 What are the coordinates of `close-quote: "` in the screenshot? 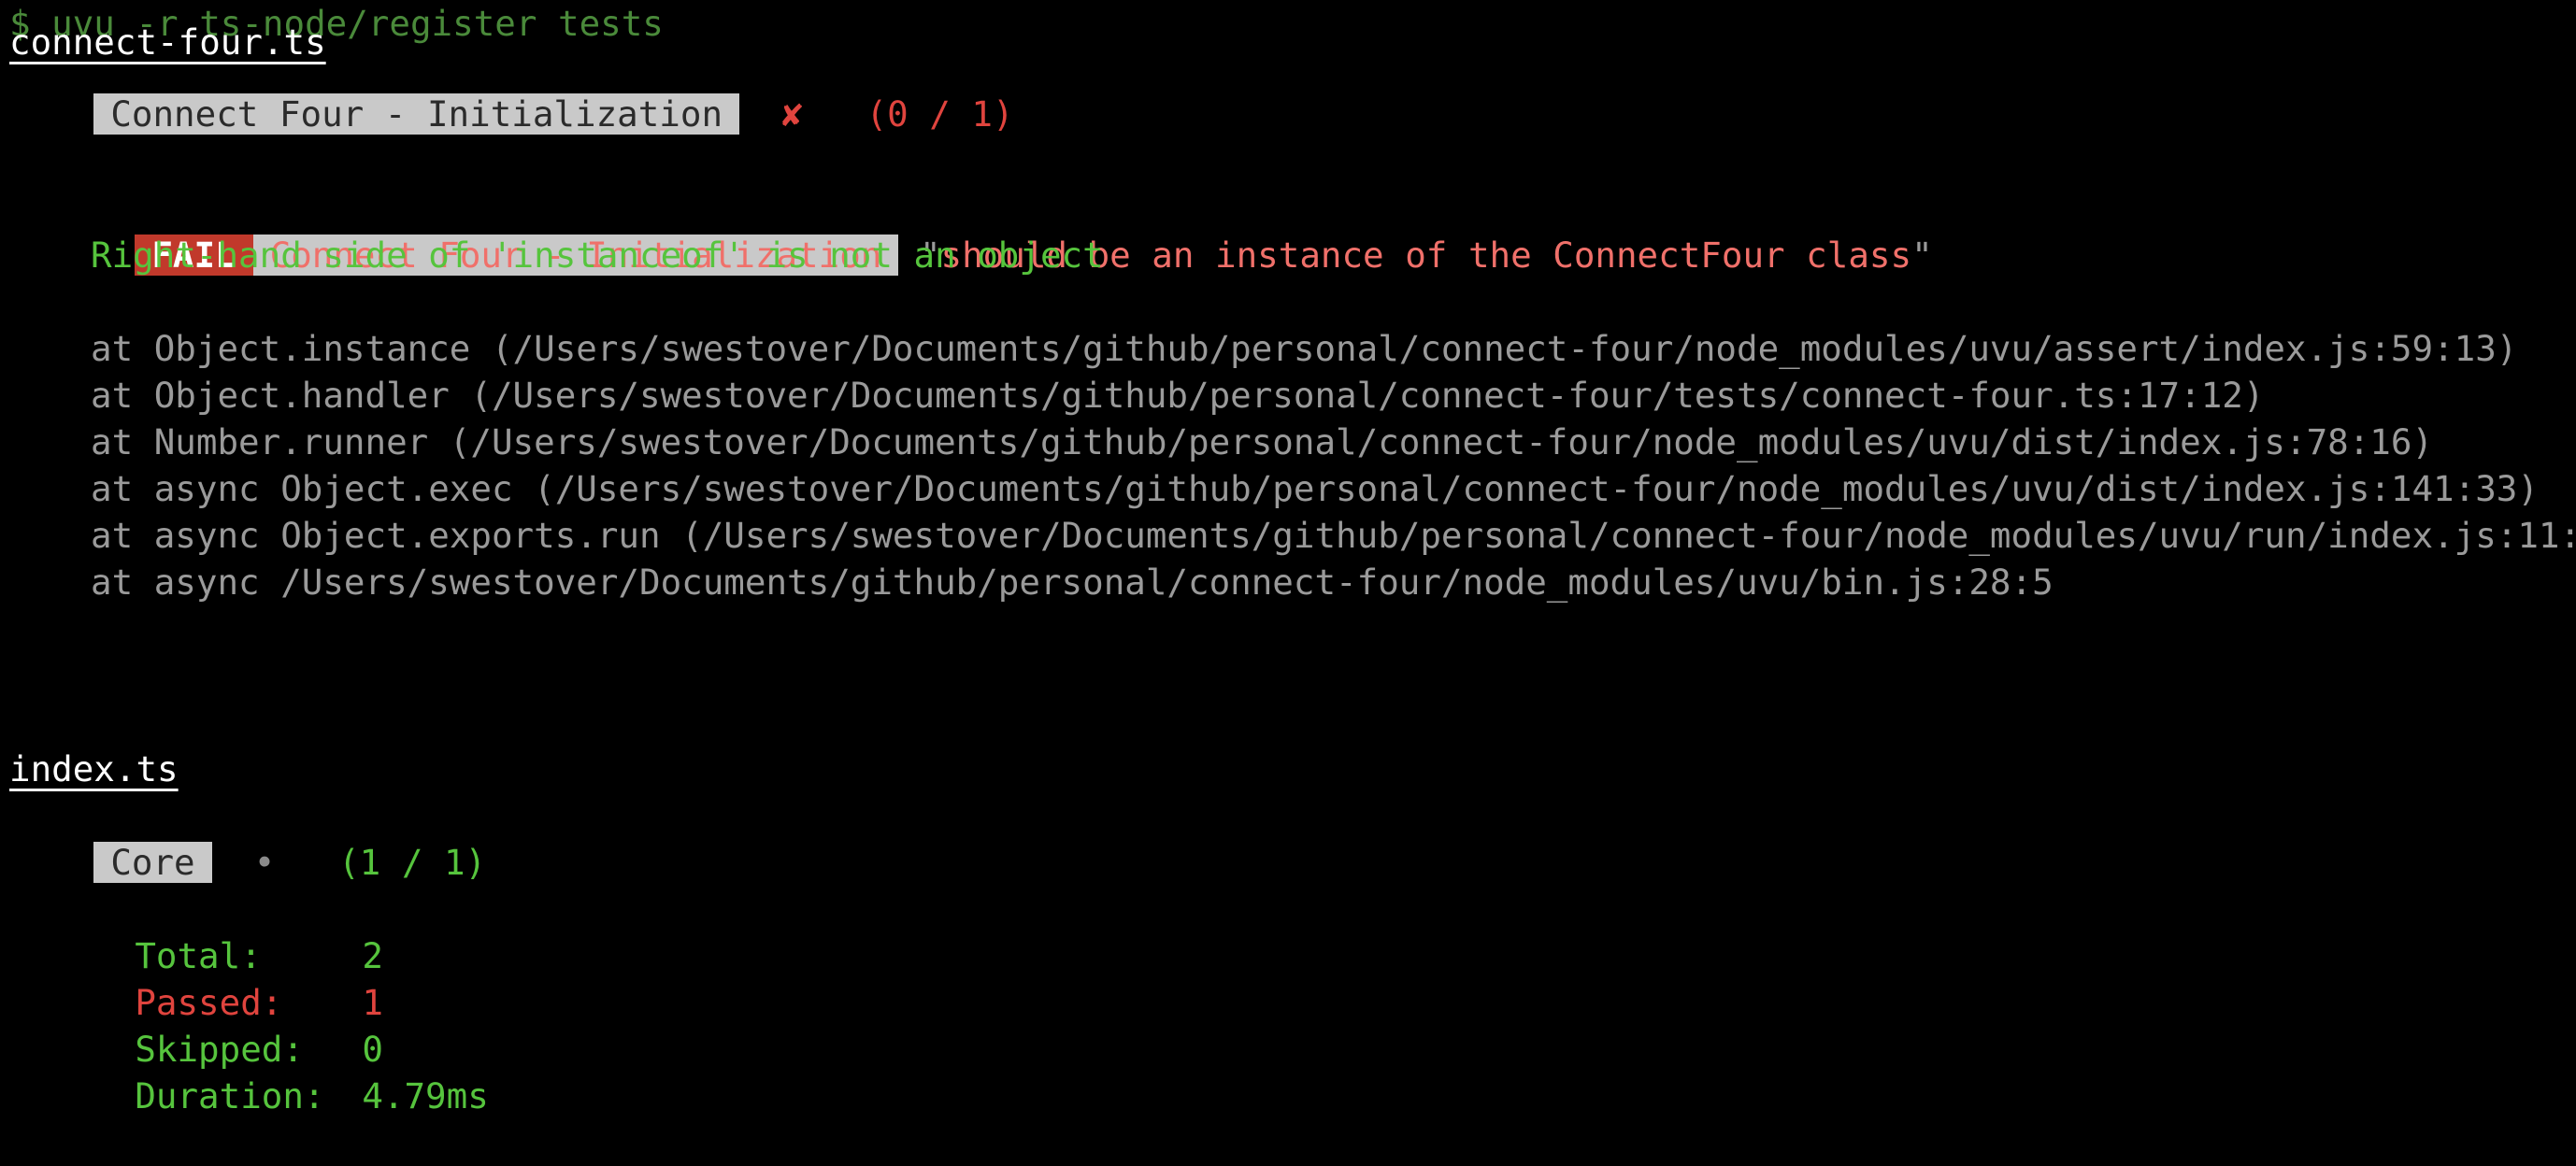 It's located at (1922, 255).